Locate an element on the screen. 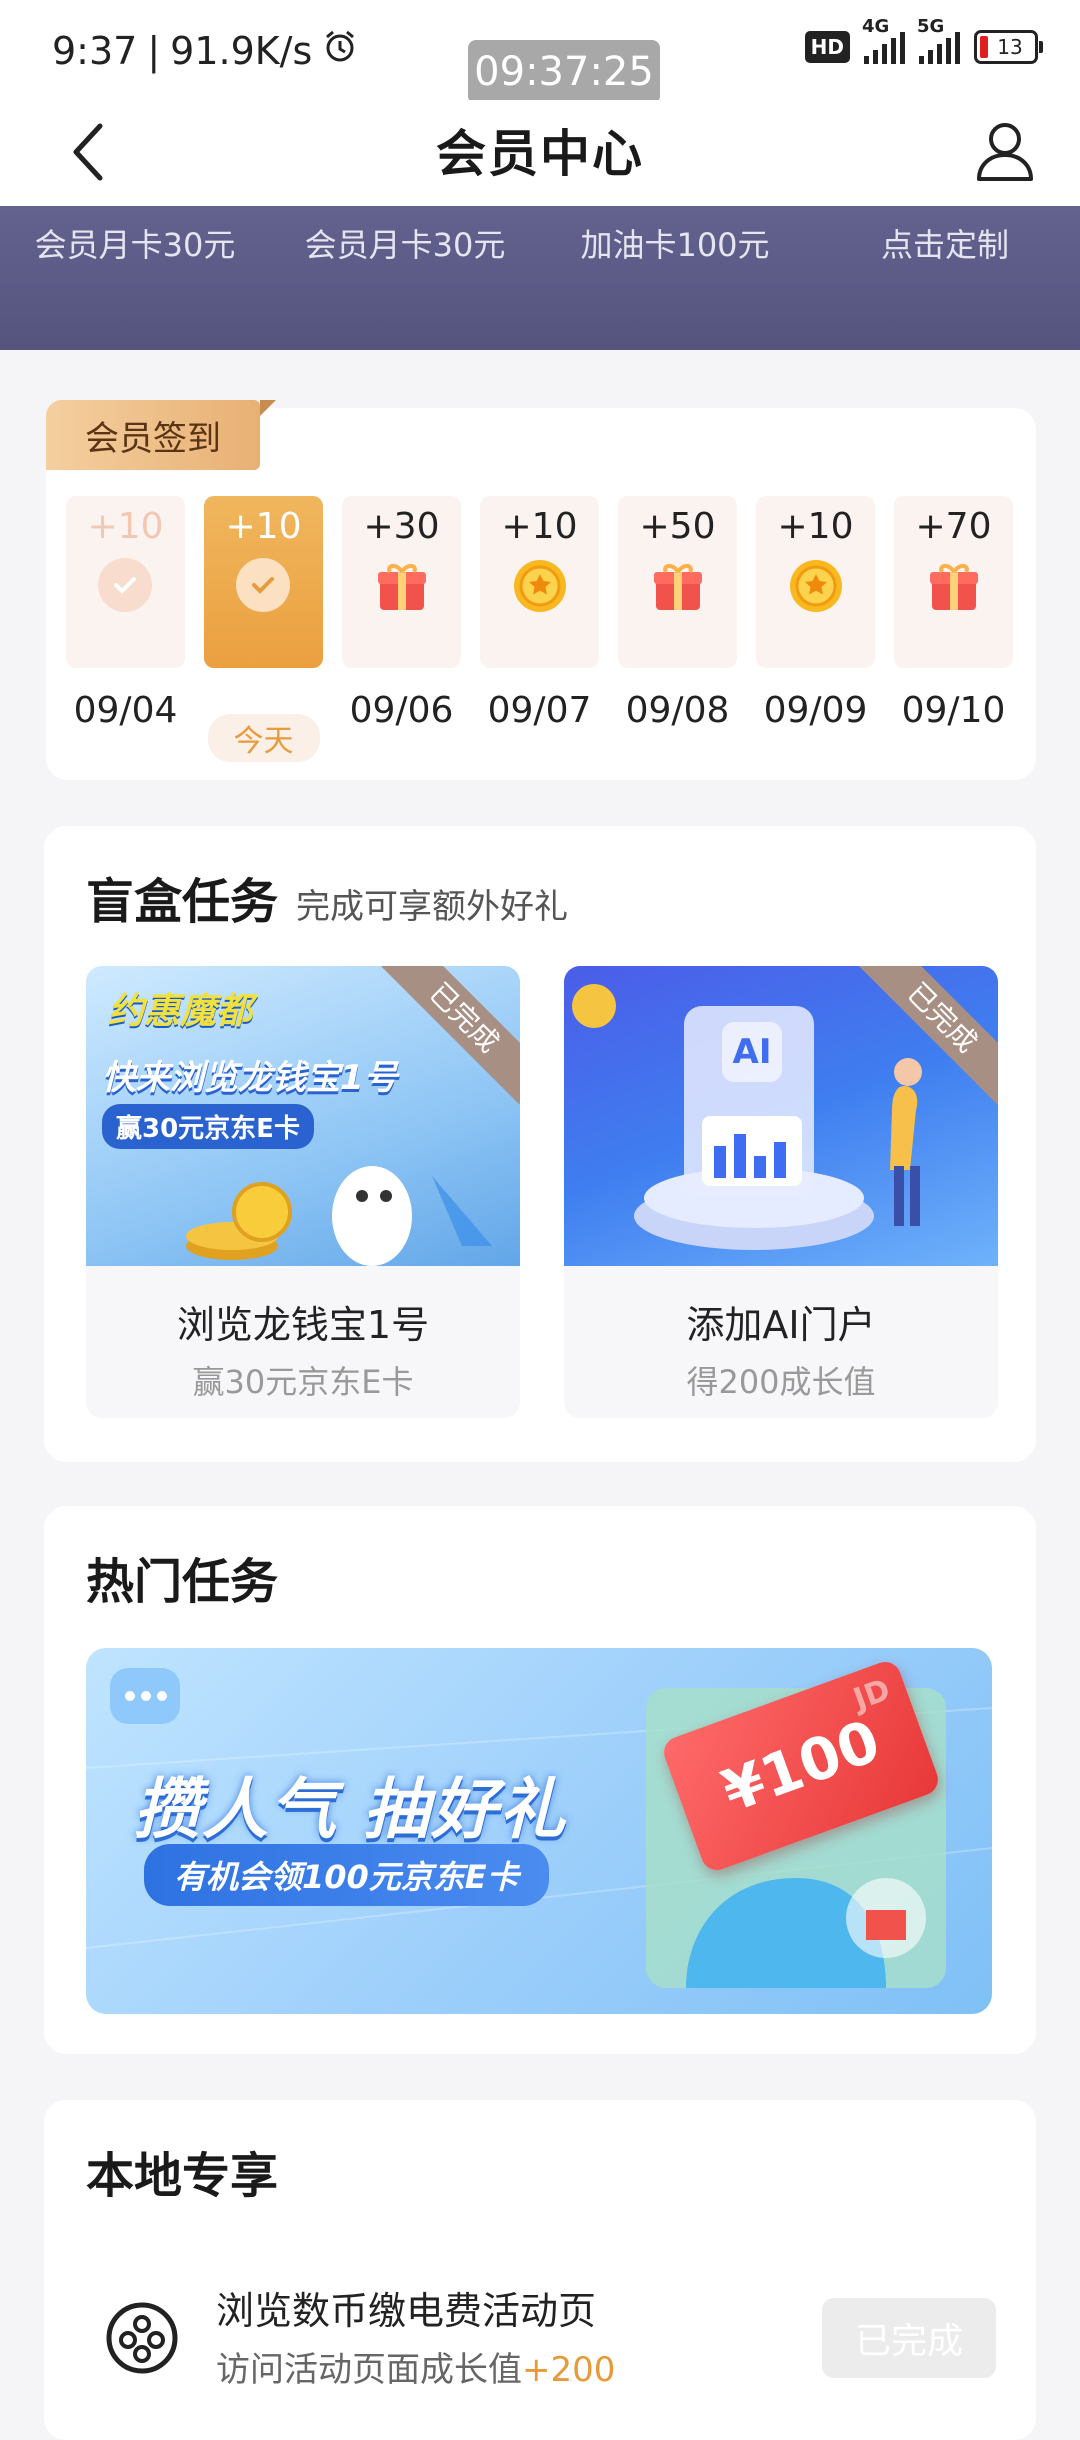 This screenshot has height=2440, width=1080. completed-ribbon: 已完成 is located at coordinates (448, 1035).